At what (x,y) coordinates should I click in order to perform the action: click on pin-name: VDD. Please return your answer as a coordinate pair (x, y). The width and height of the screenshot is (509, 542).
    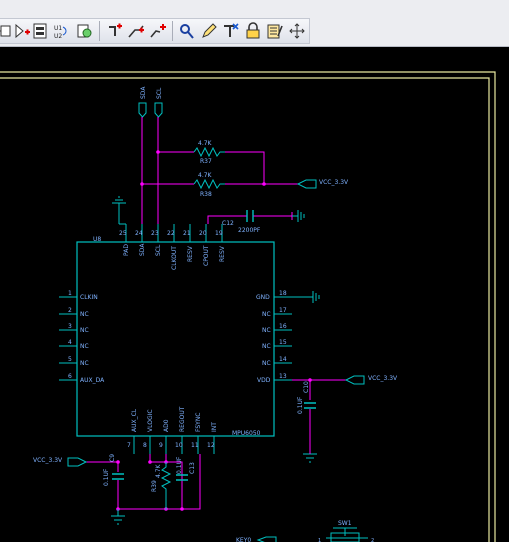
    Looking at the image, I should click on (264, 380).